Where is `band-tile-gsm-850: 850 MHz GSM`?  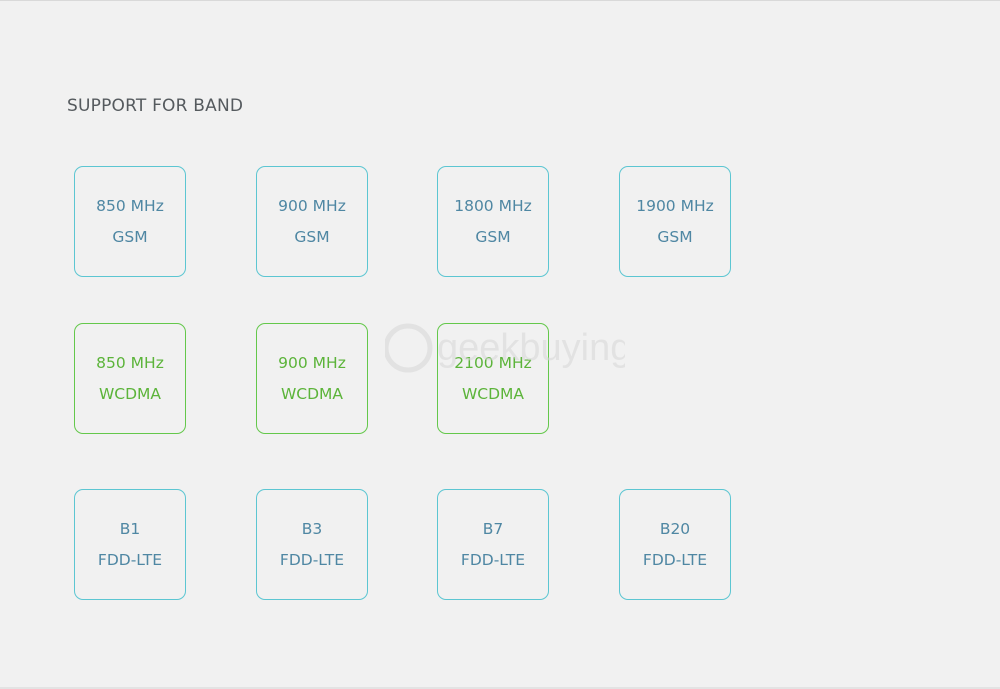 band-tile-gsm-850: 850 MHz GSM is located at coordinates (130, 221).